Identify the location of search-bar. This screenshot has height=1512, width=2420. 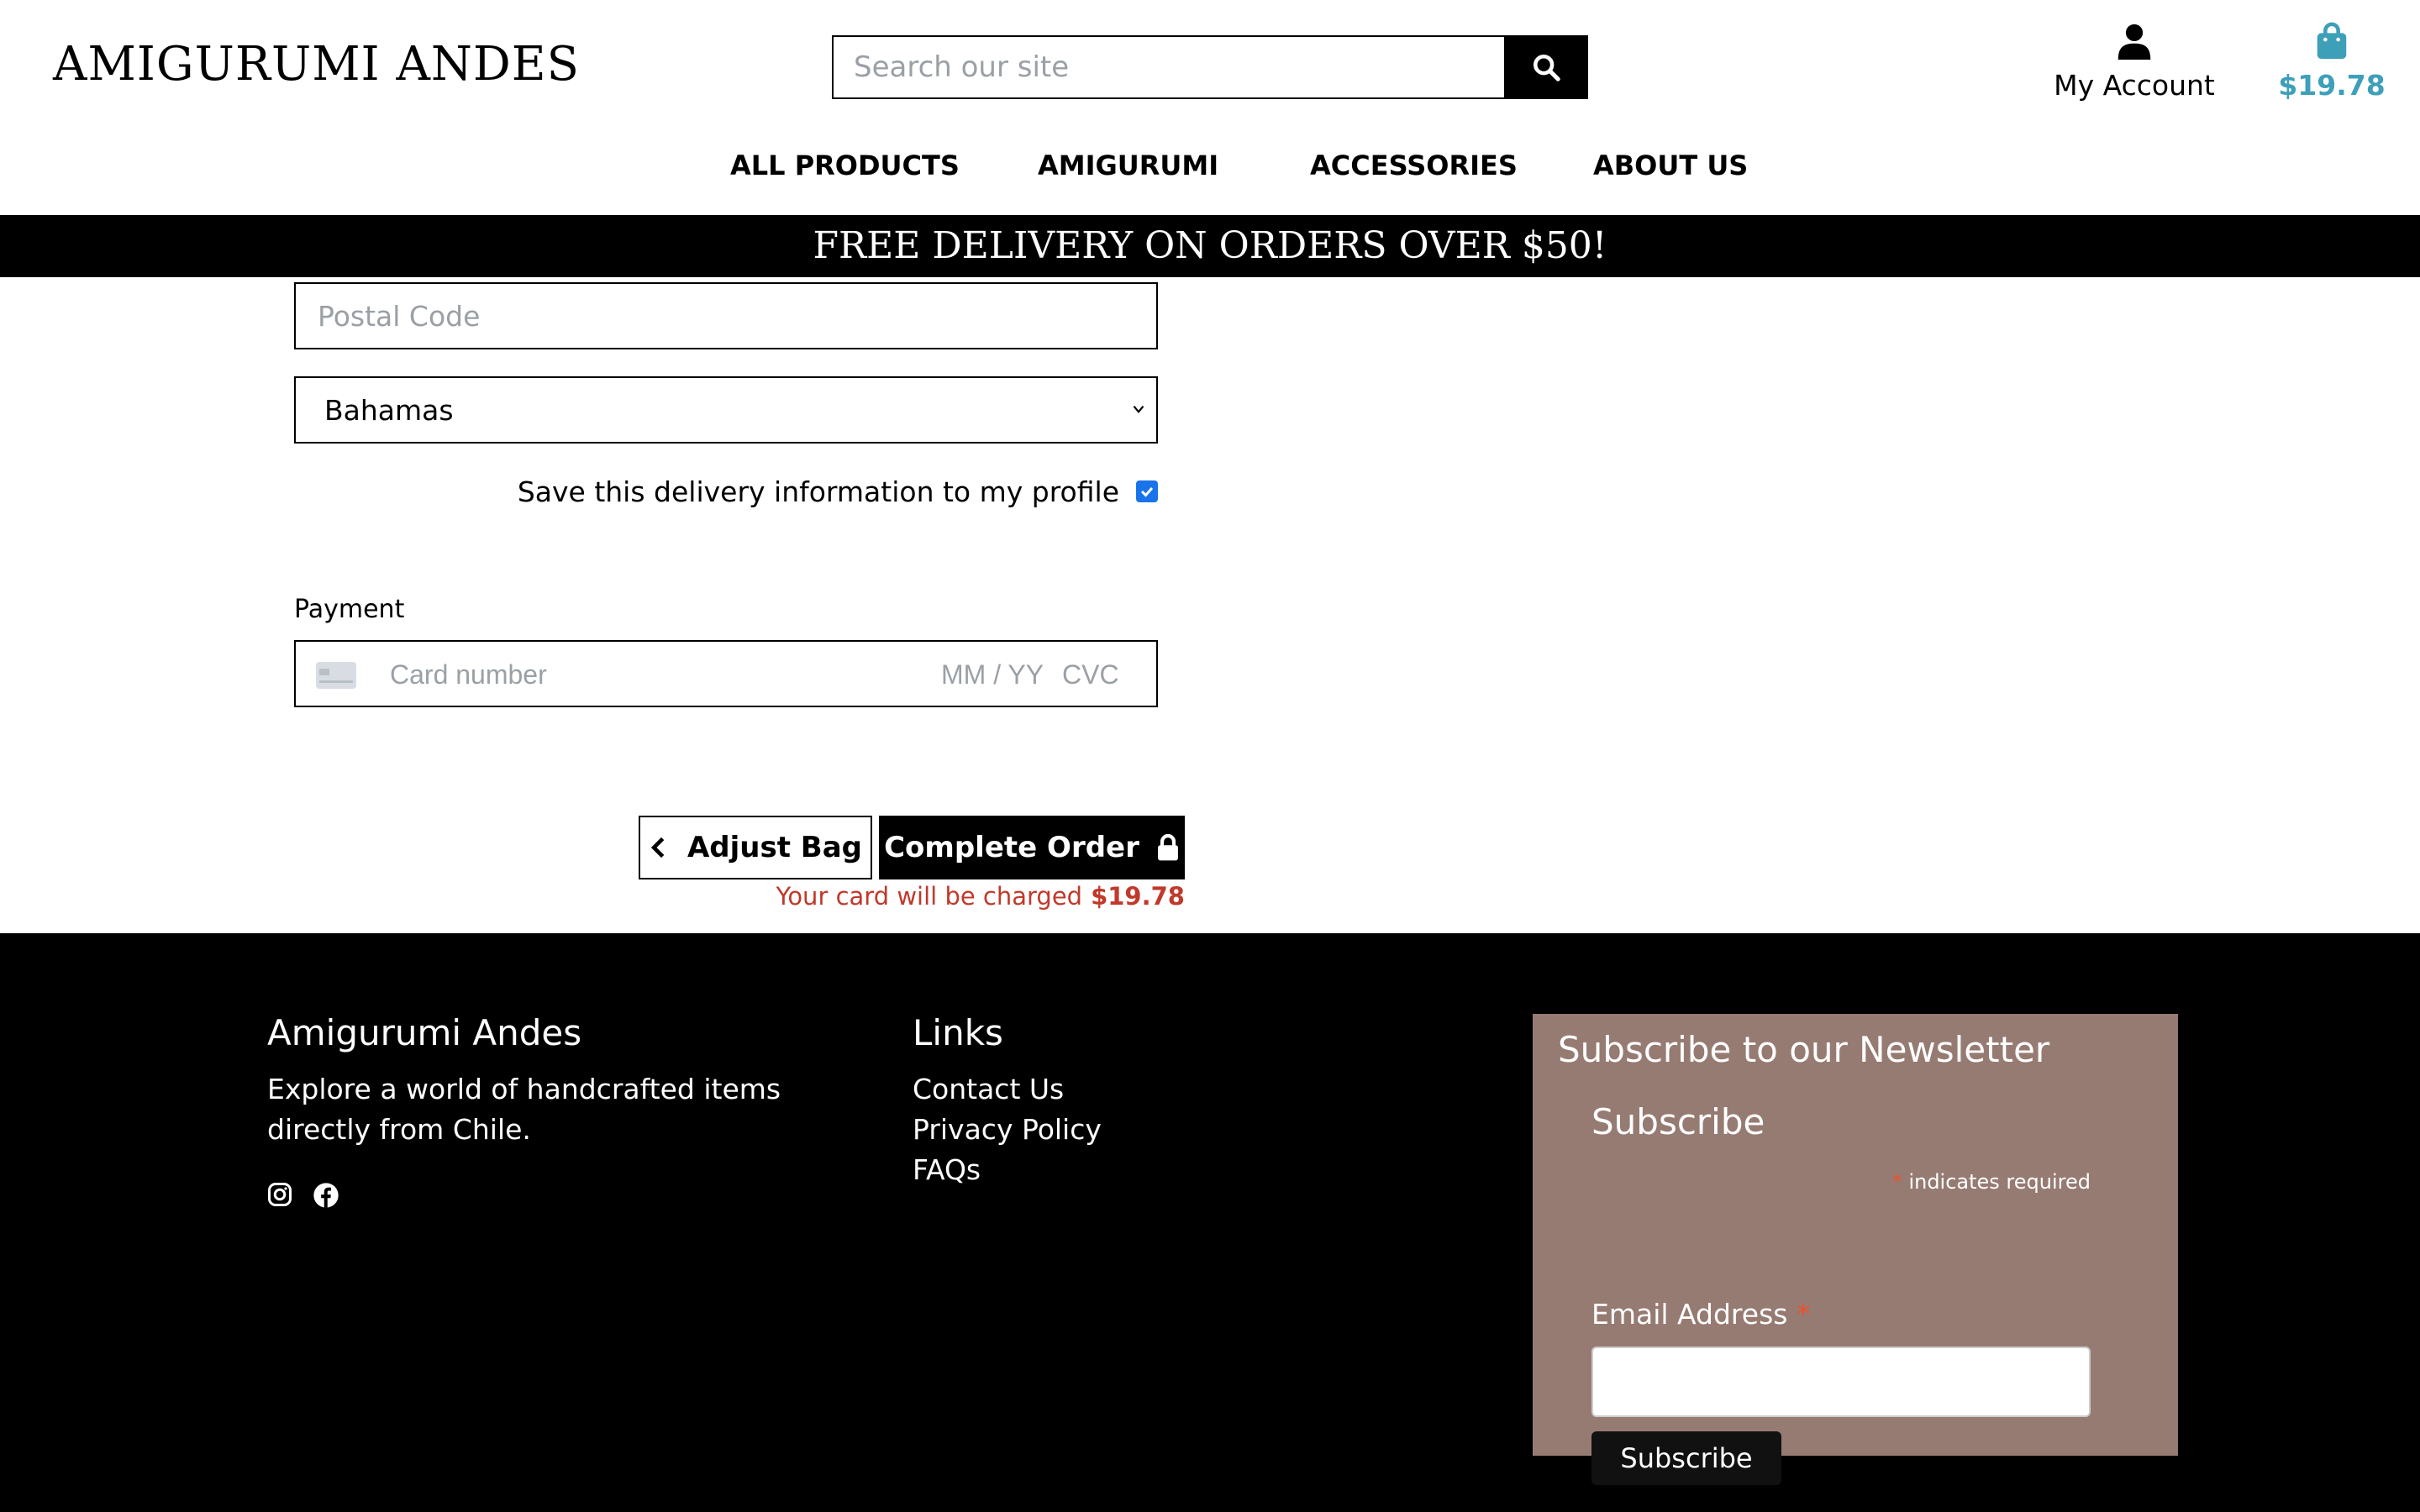
(1210, 67).